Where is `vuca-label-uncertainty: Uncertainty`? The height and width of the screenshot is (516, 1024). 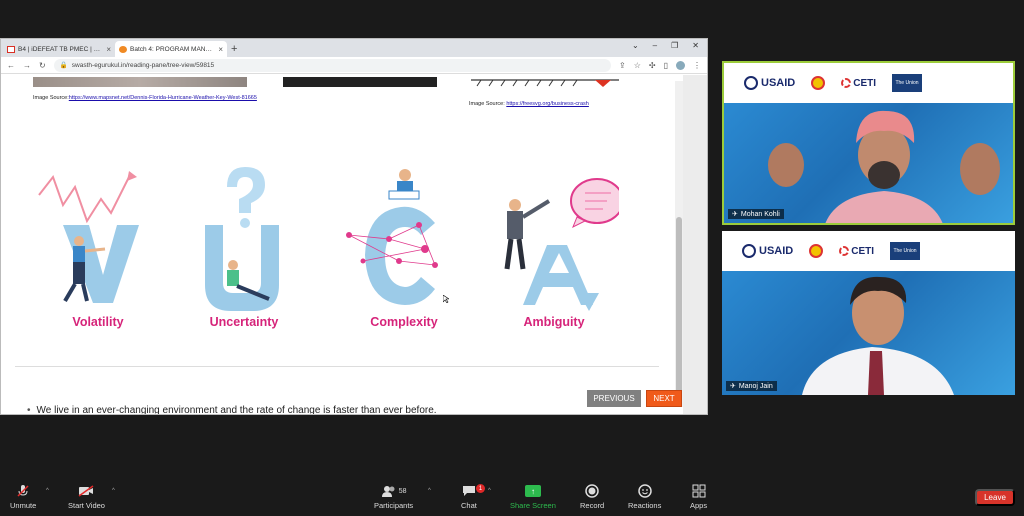 vuca-label-uncertainty: Uncertainty is located at coordinates (244, 322).